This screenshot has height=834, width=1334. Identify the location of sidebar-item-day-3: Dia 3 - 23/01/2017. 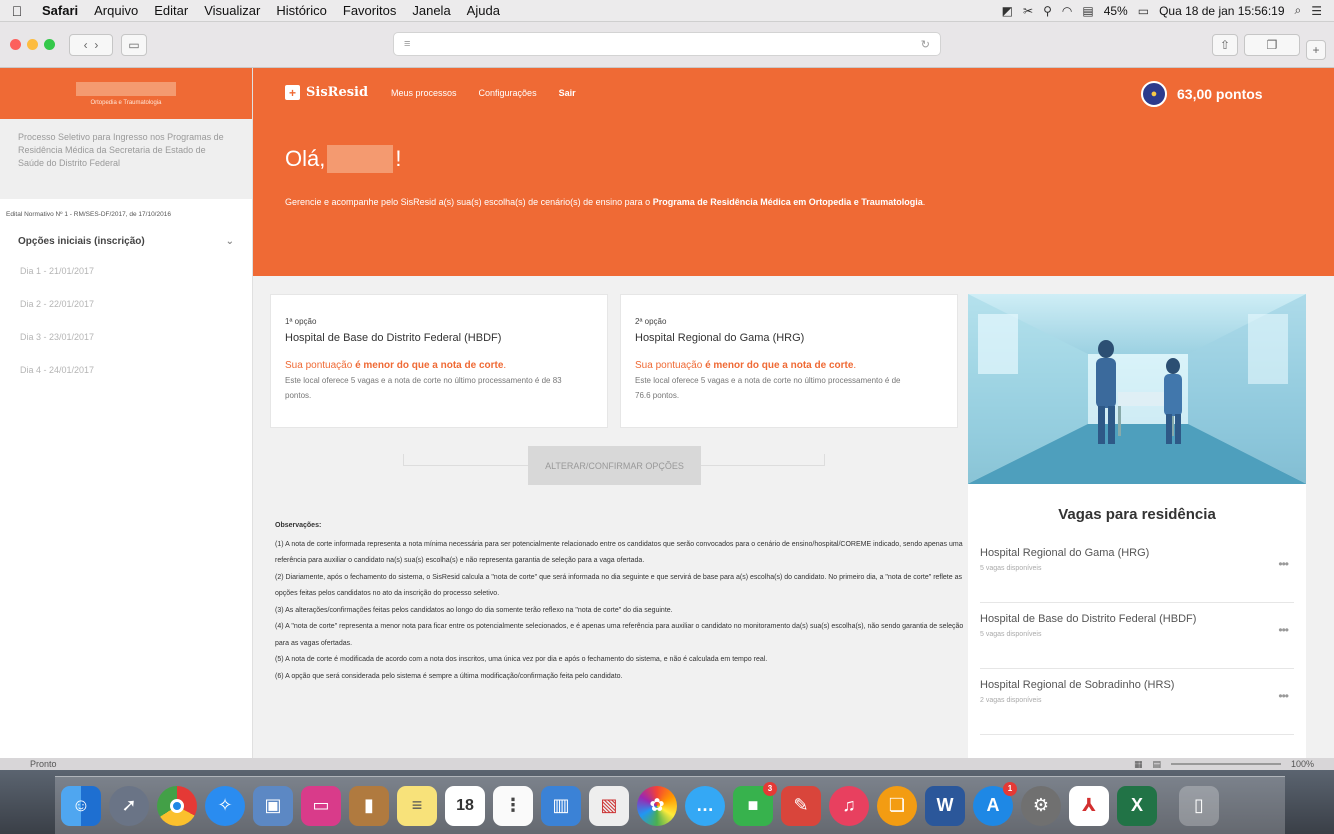
(126, 337).